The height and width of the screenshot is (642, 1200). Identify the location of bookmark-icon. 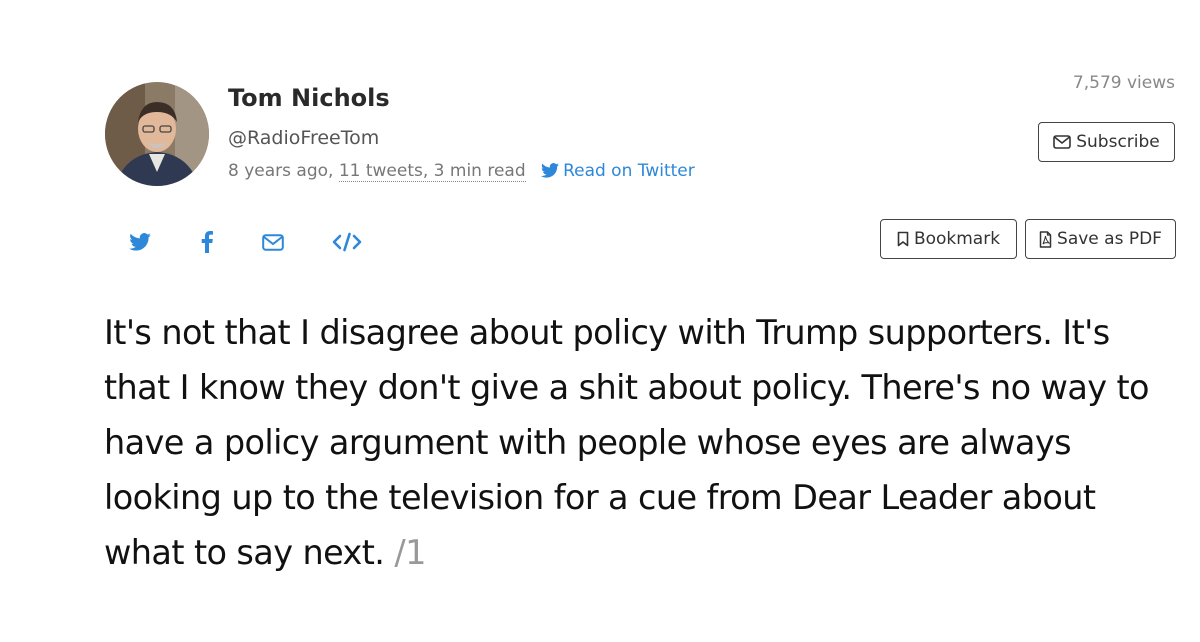
(903, 239).